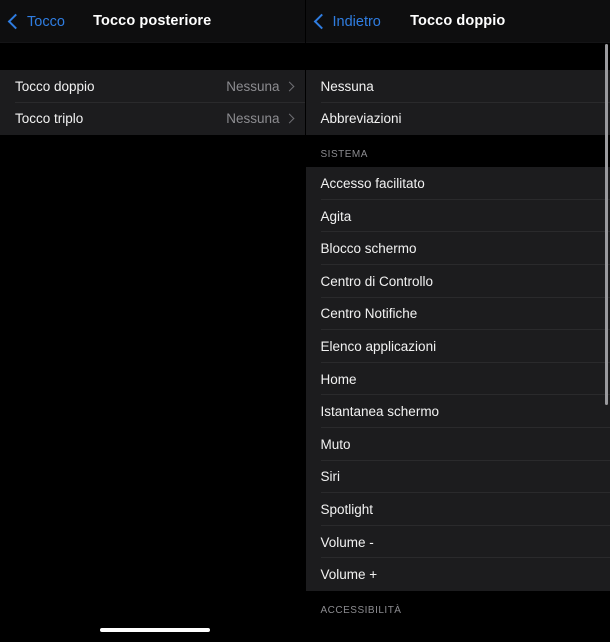 The image size is (610, 642). Describe the element at coordinates (457, 477) in the screenshot. I see `option-item-siri: Siri` at that location.